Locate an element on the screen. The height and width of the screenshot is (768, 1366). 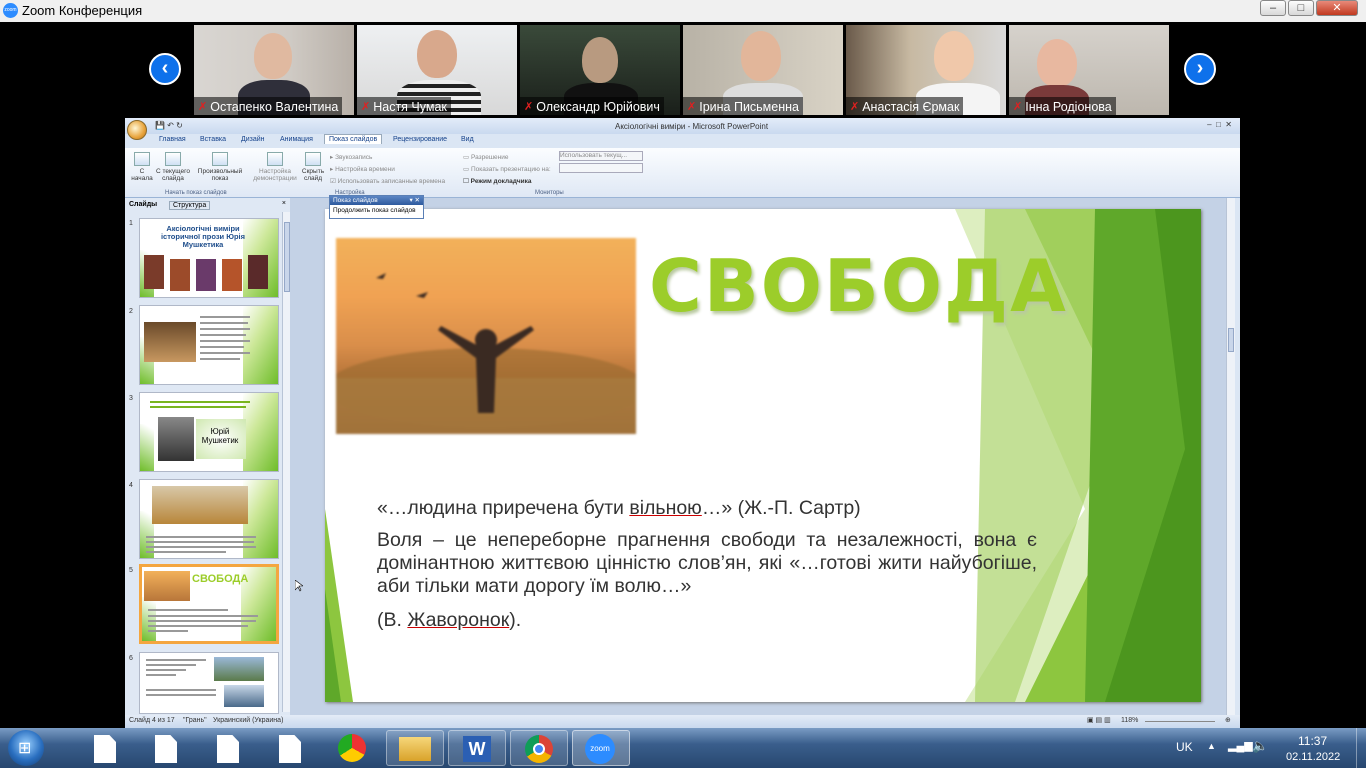
continue-slideshow-button: Продолжить показ слайдов is located at coordinates (376, 210).